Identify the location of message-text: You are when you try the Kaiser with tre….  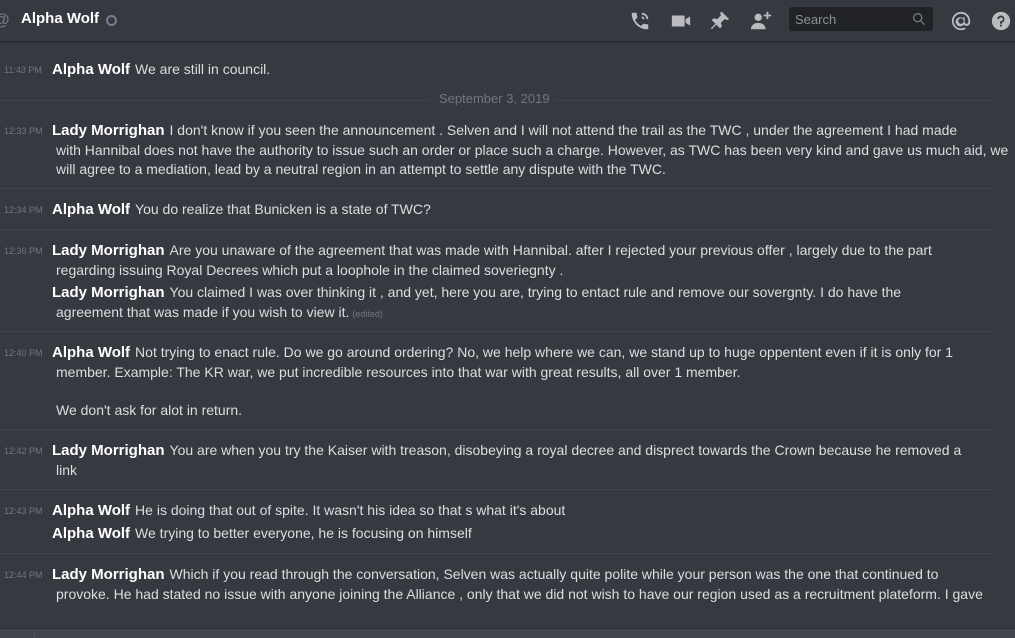
(565, 450).